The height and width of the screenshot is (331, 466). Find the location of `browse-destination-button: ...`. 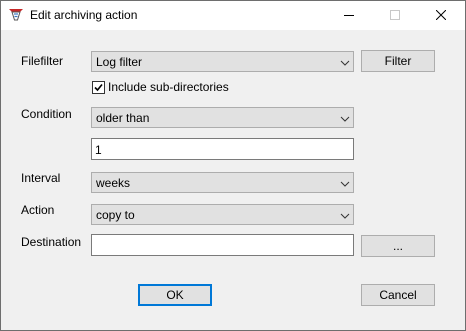

browse-destination-button: ... is located at coordinates (398, 246).